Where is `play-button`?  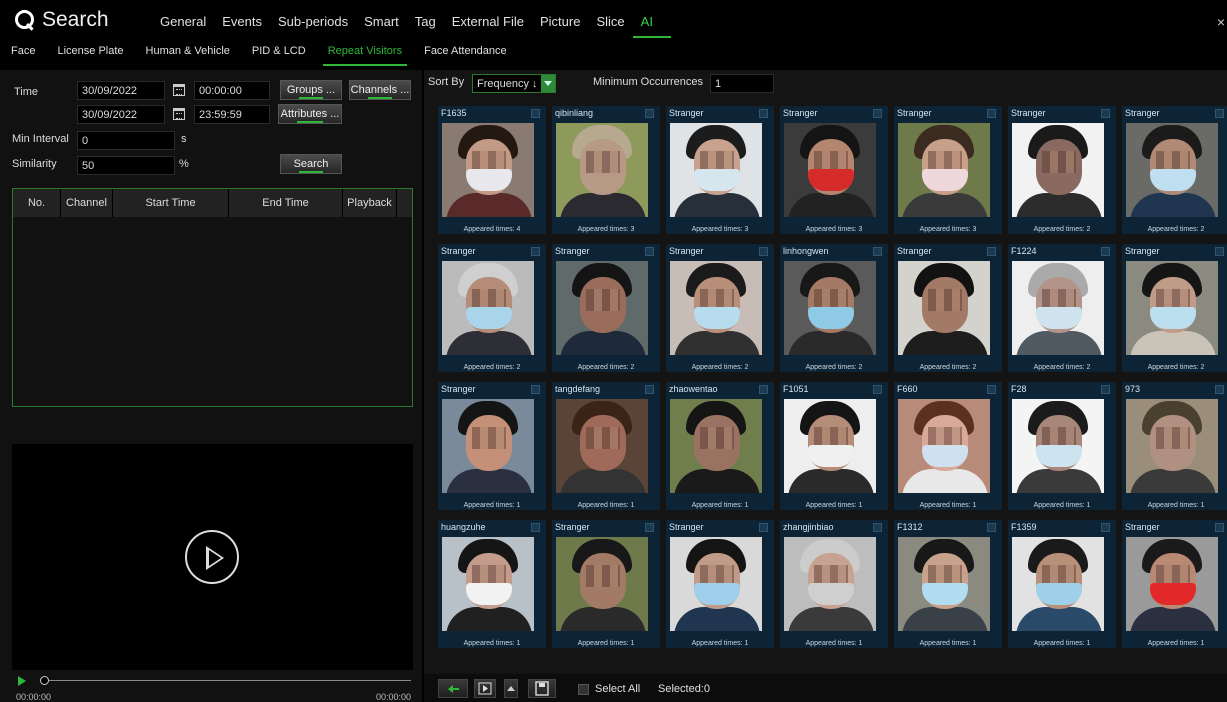
play-button is located at coordinates (212, 557).